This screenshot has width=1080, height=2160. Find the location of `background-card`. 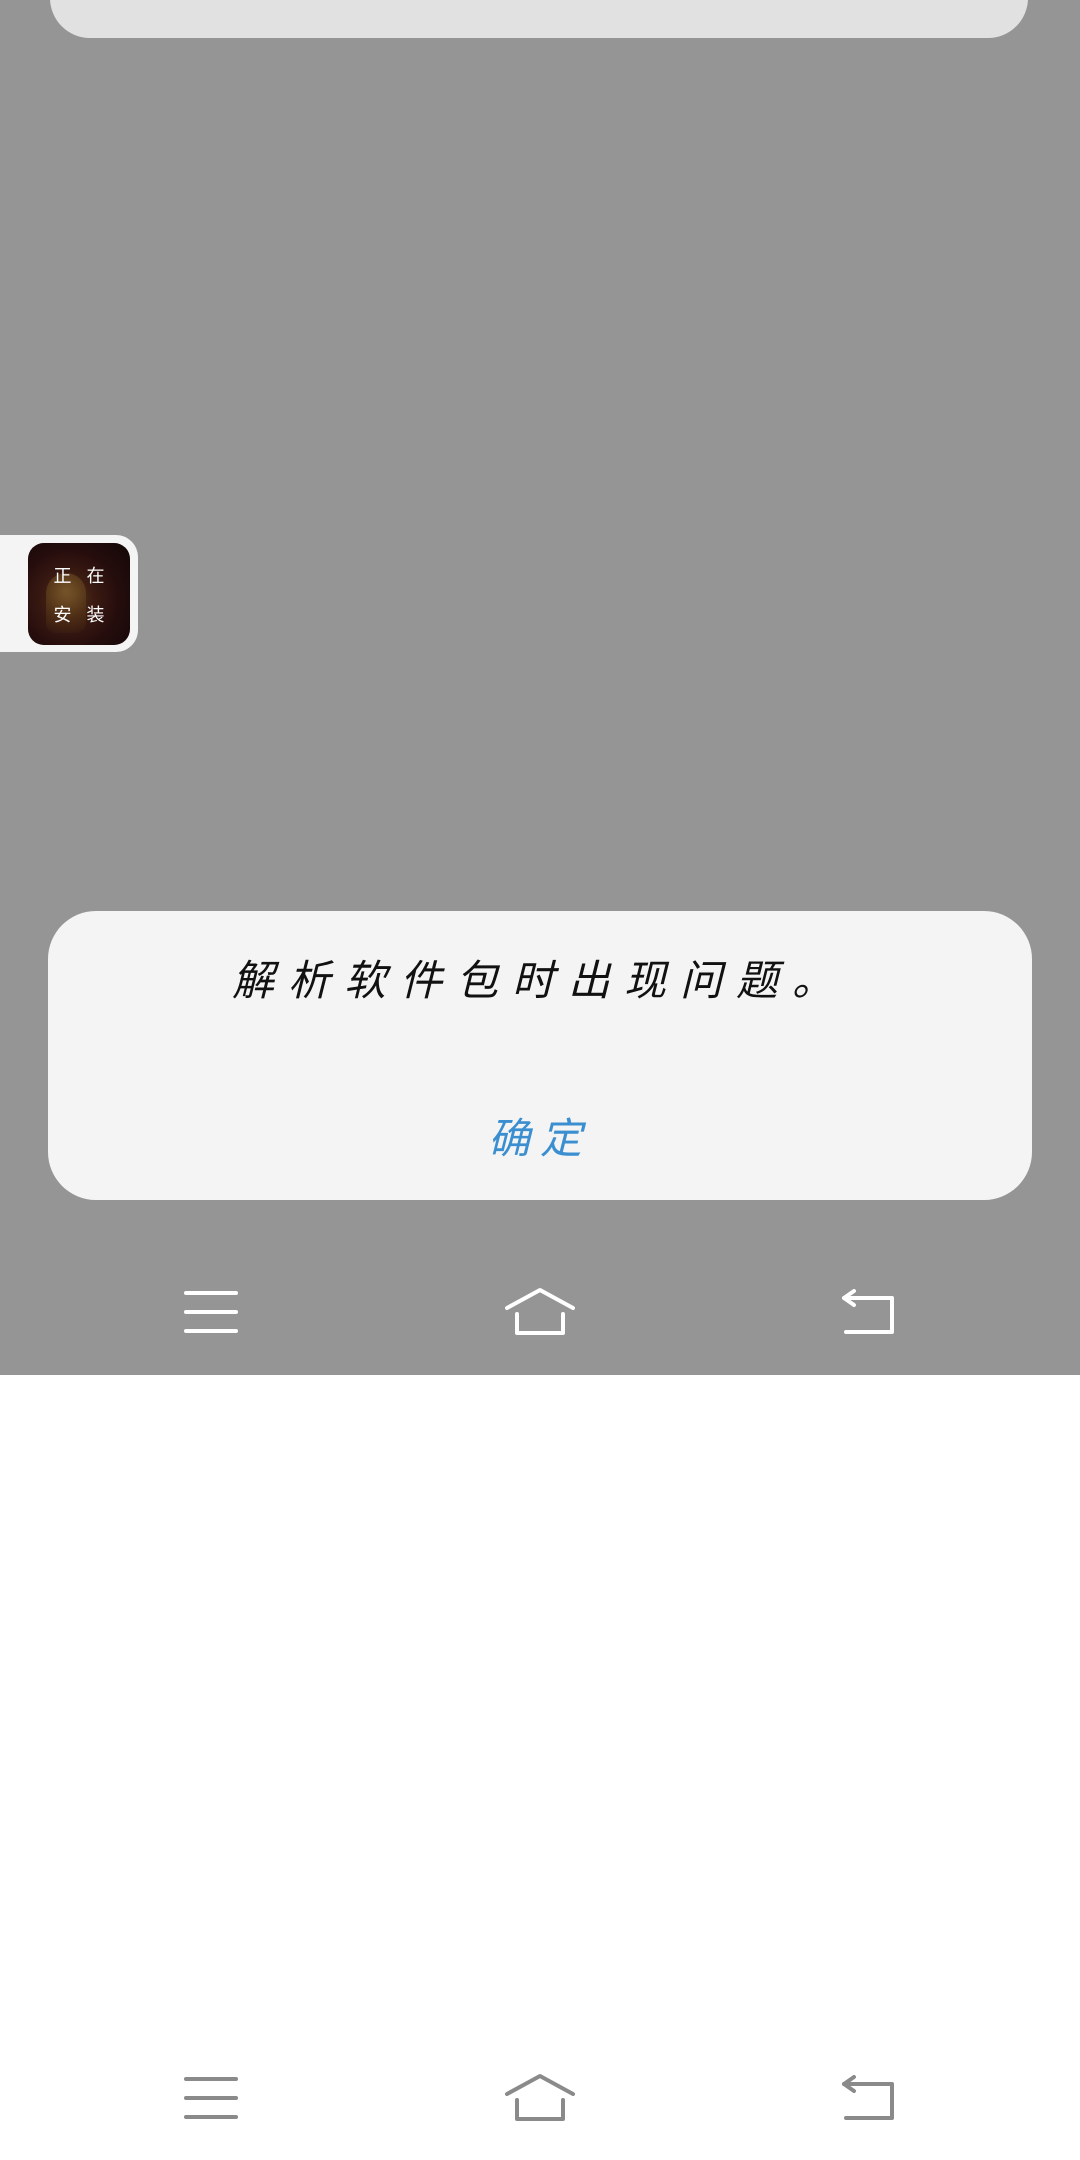

background-card is located at coordinates (539, 19).